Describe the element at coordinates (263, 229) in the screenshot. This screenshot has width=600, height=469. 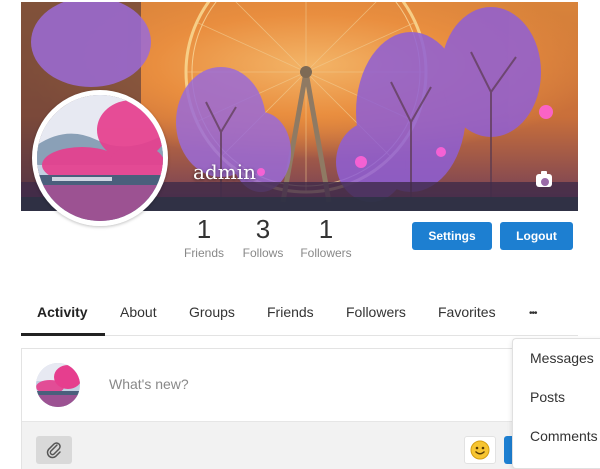
I see `stat-follows-count: 3` at that location.